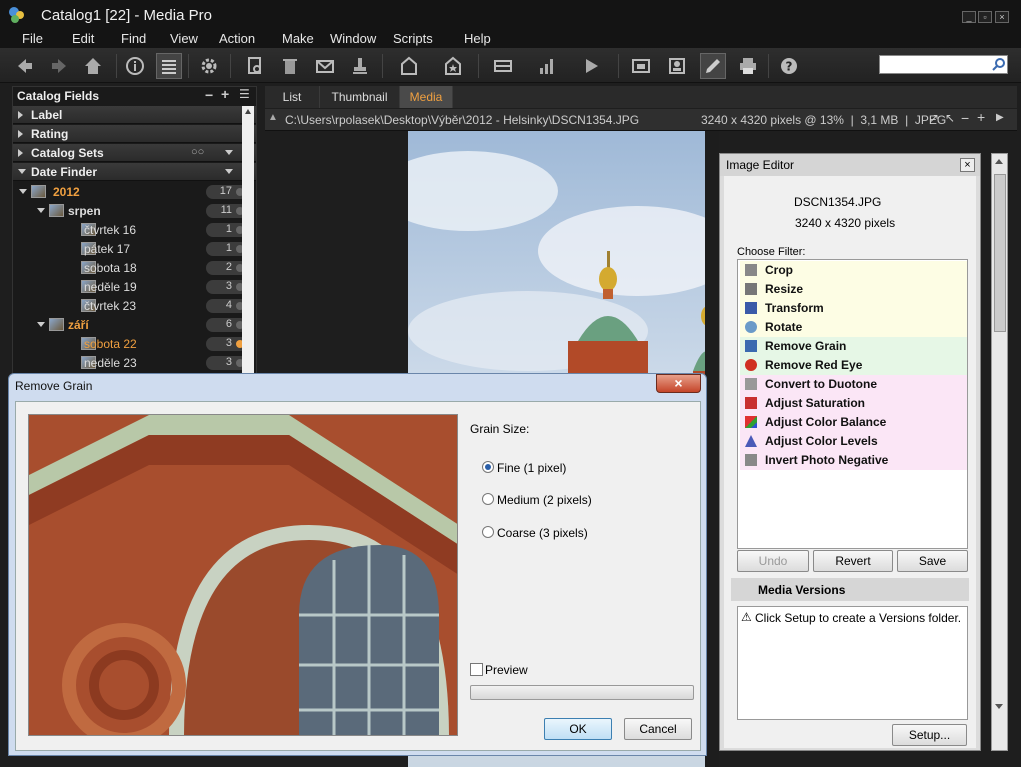  What do you see at coordinates (130, 305) in the screenshot?
I see `tree-row: čtvrtek 23 4` at bounding box center [130, 305].